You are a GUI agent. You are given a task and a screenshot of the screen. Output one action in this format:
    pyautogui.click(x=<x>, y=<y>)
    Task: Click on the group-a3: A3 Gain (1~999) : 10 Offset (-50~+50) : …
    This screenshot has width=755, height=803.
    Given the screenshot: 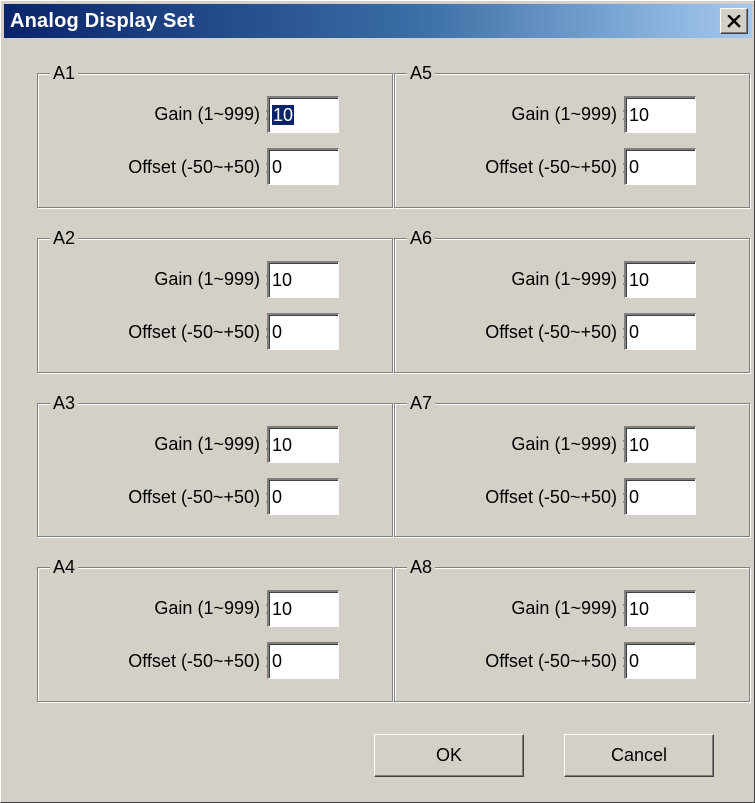 What is the action you would take?
    pyautogui.click(x=215, y=464)
    